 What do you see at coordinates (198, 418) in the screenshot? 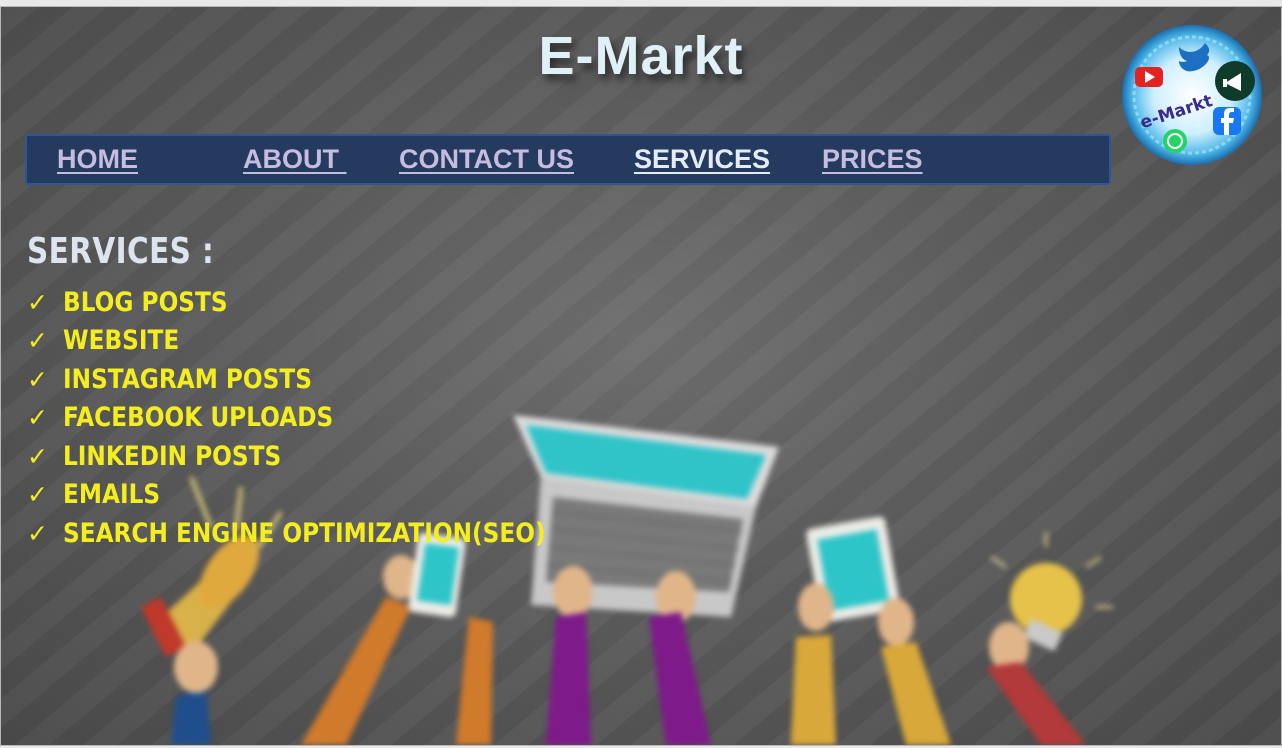
I see `service-label: FACEBOOK UPLOADS` at bounding box center [198, 418].